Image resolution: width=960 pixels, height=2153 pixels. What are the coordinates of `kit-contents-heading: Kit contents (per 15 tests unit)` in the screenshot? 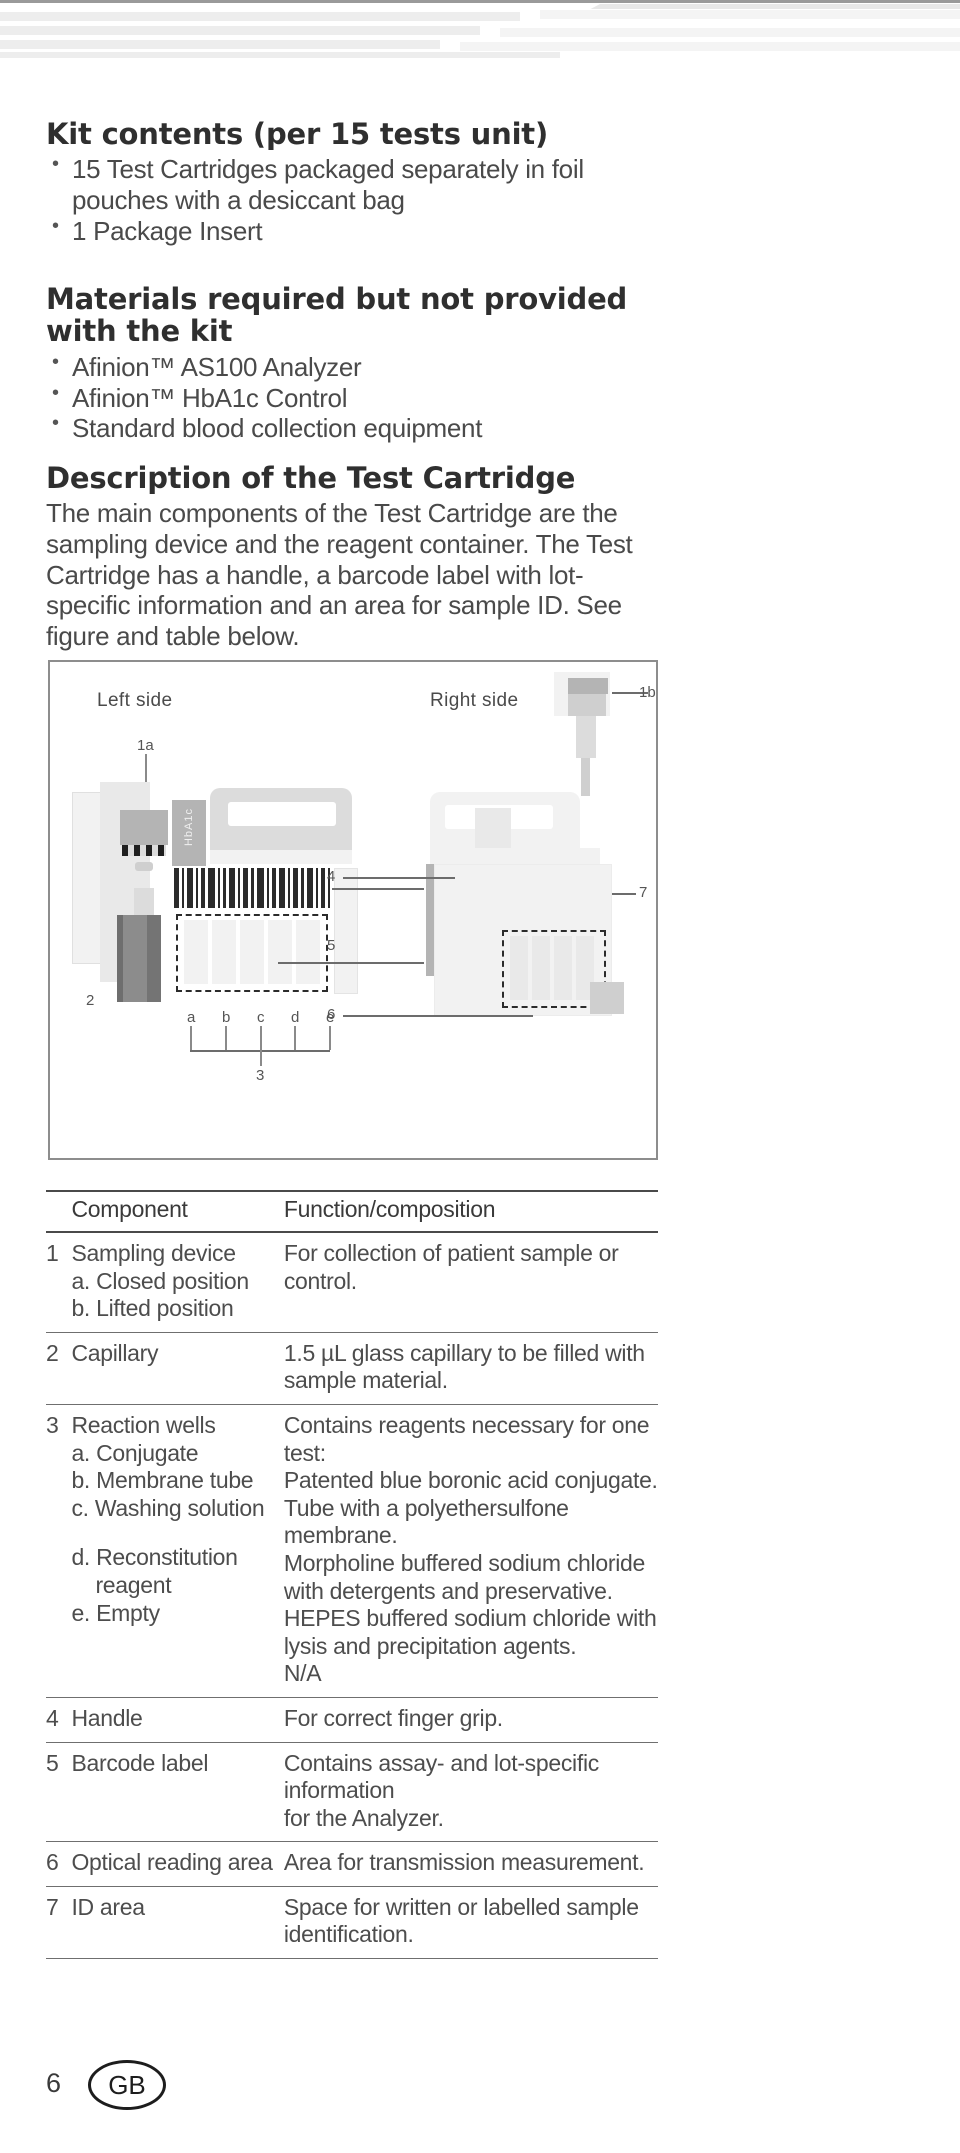 It's located at (297, 134).